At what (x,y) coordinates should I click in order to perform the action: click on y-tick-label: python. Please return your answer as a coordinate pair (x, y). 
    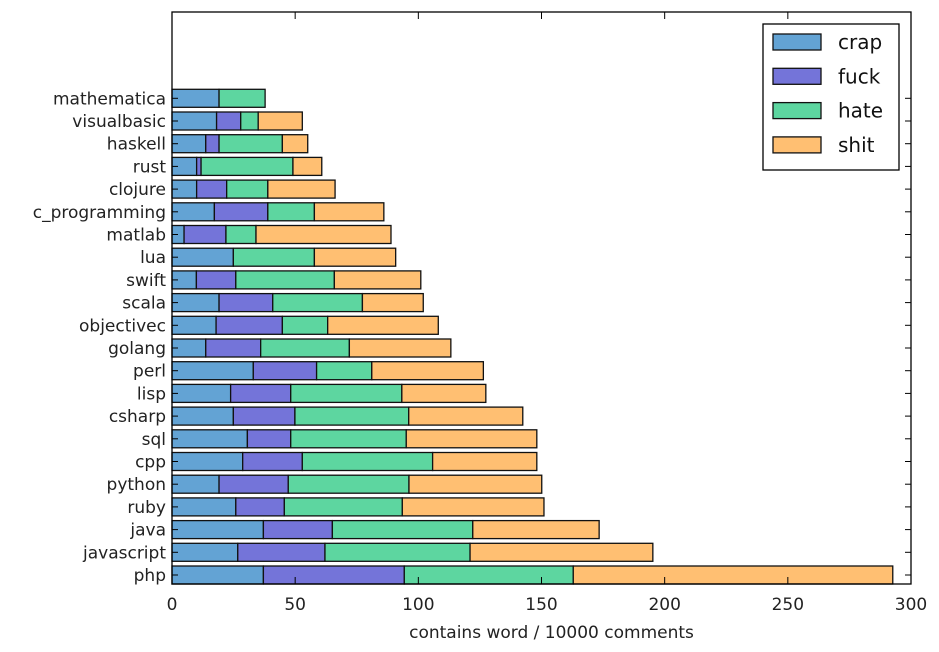
    Looking at the image, I should click on (136, 485).